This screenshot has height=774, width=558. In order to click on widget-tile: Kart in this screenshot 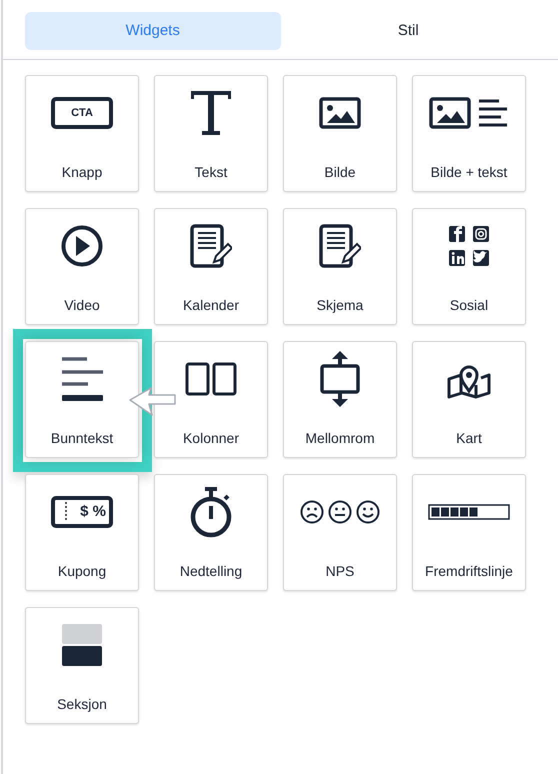, I will do `click(469, 399)`.